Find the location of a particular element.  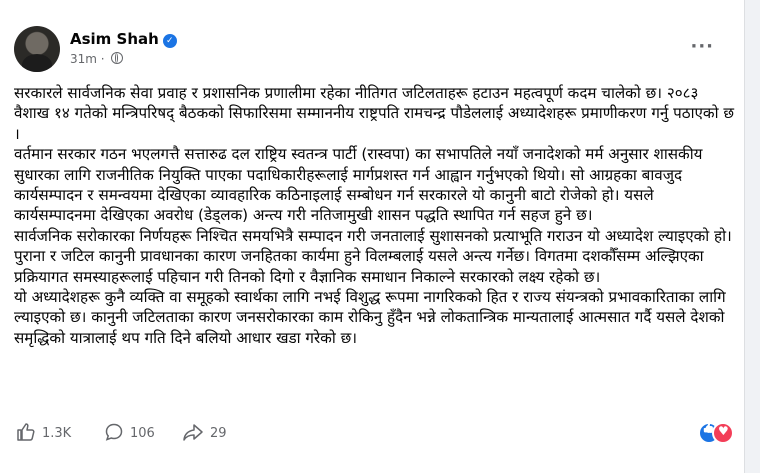

author-name-wrap: Asim Shah ✓ is located at coordinates (123, 39).